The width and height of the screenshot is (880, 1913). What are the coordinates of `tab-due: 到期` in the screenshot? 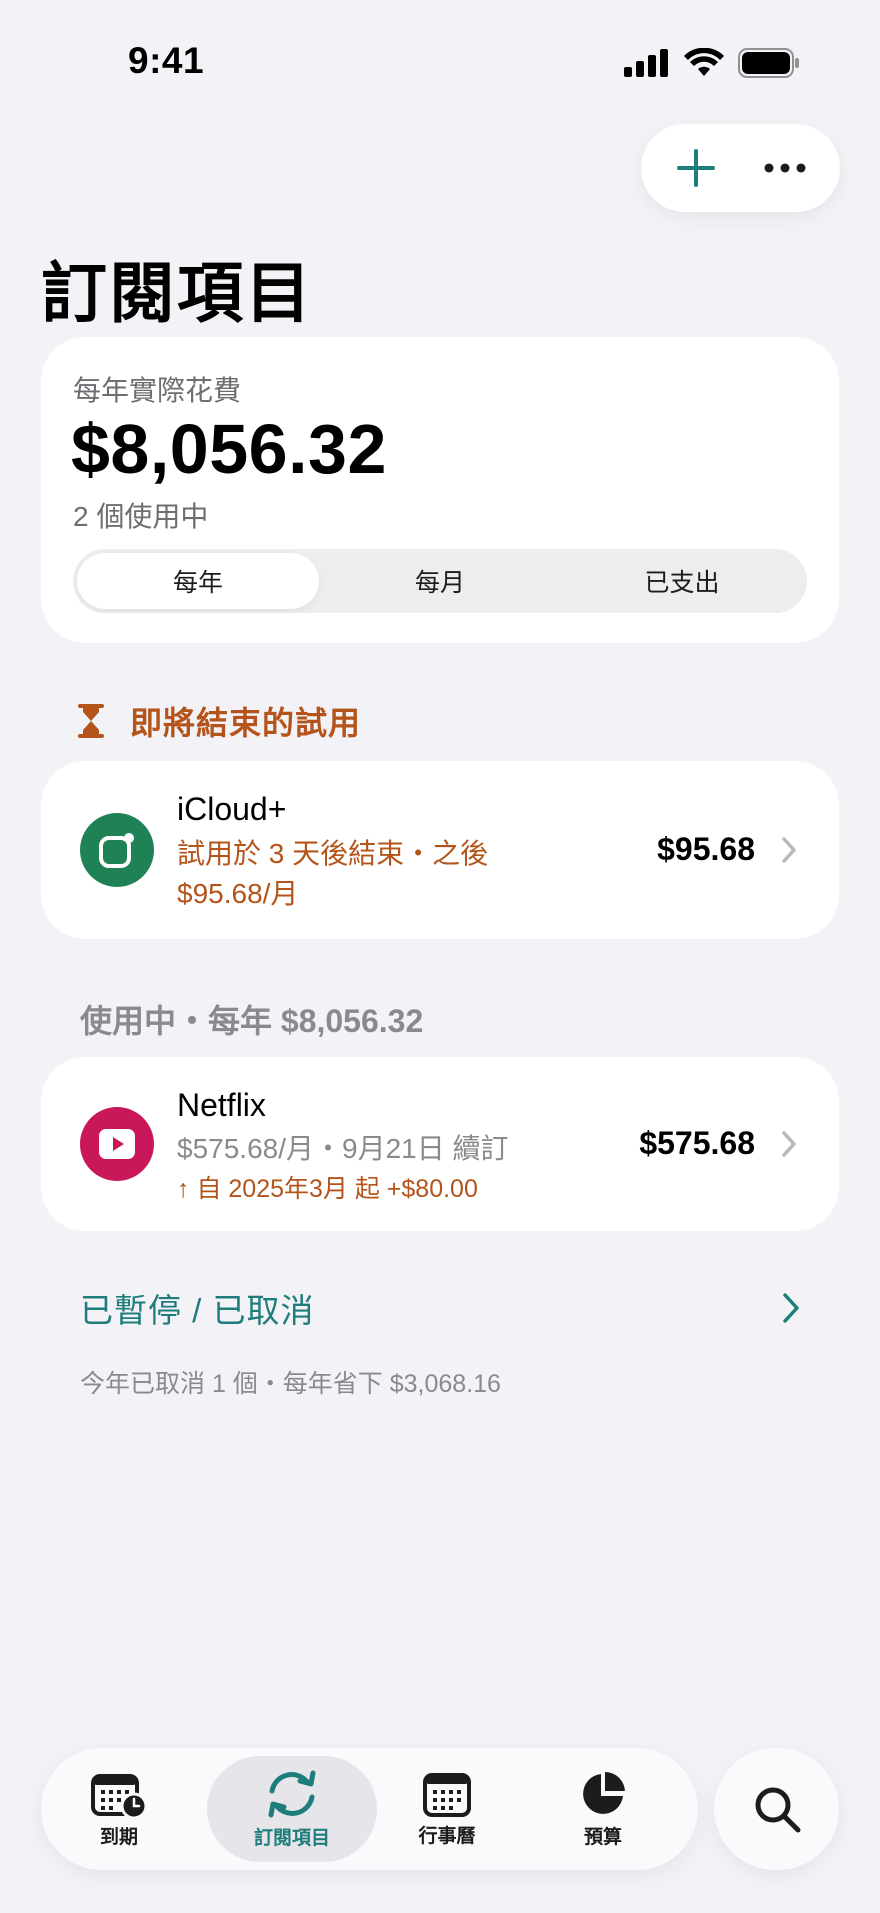 It's located at (119, 1809).